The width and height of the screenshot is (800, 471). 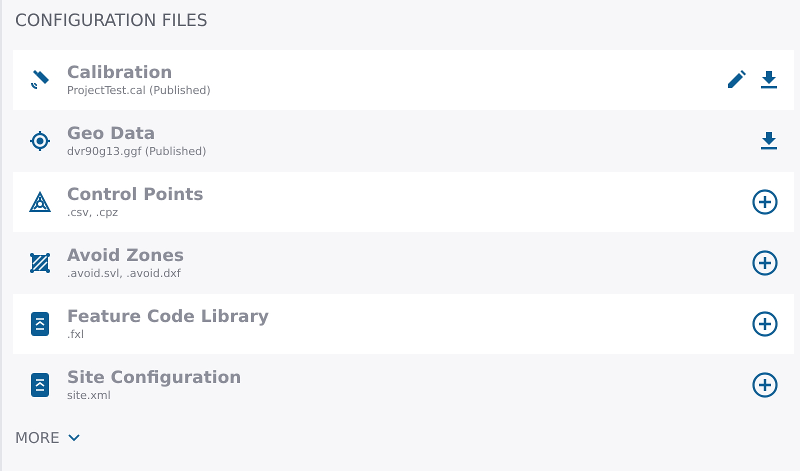 I want to click on file-detail: ProjectTest.cal (Published), so click(x=139, y=91).